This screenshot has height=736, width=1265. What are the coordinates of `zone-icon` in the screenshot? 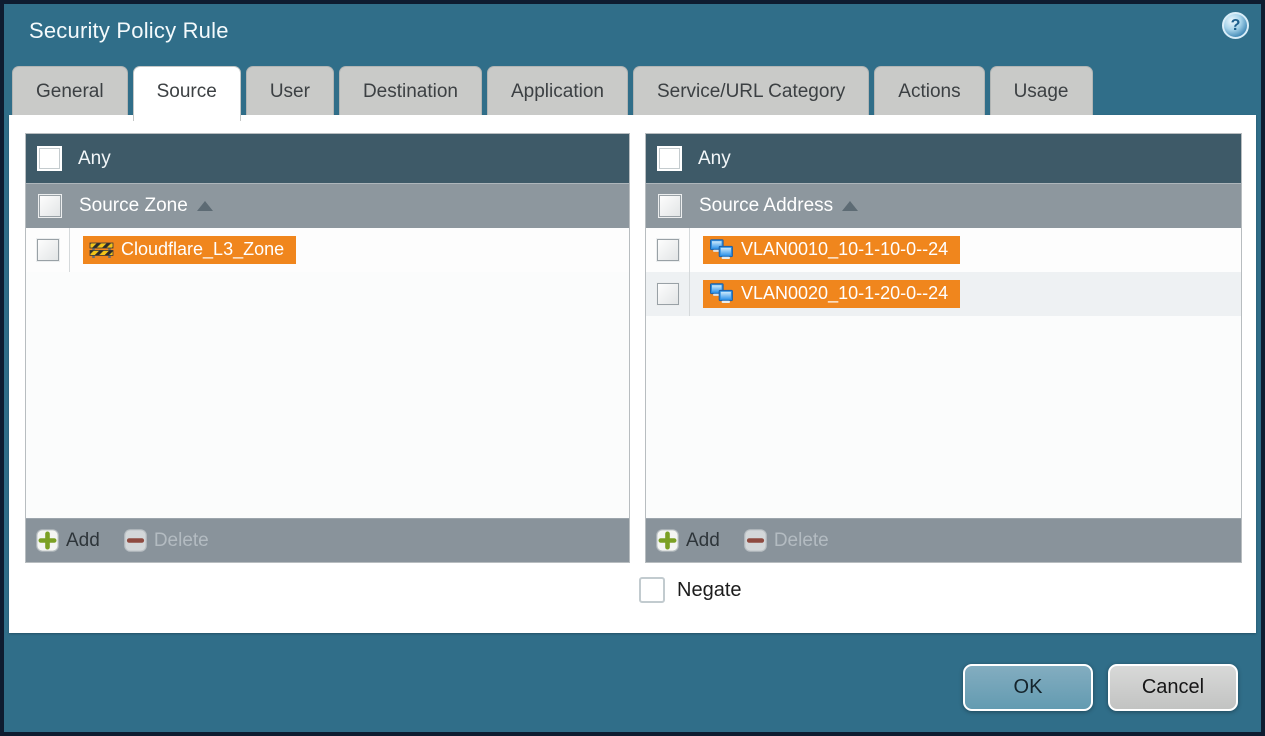 It's located at (101, 250).